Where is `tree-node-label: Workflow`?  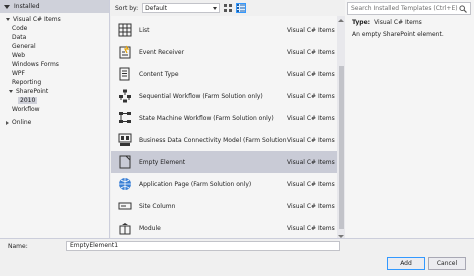 tree-node-label: Workflow is located at coordinates (26, 109).